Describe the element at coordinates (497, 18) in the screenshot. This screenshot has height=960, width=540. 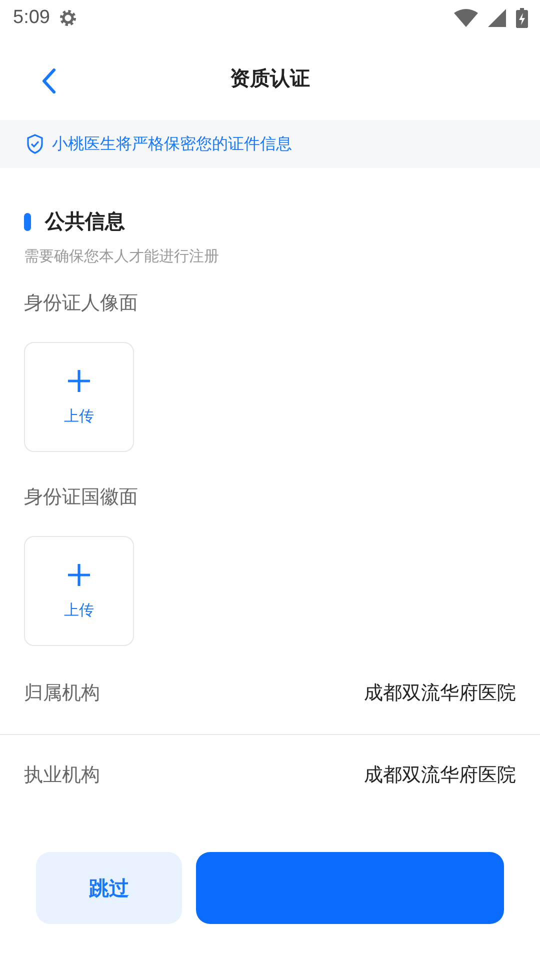
I see `signal-icon` at that location.